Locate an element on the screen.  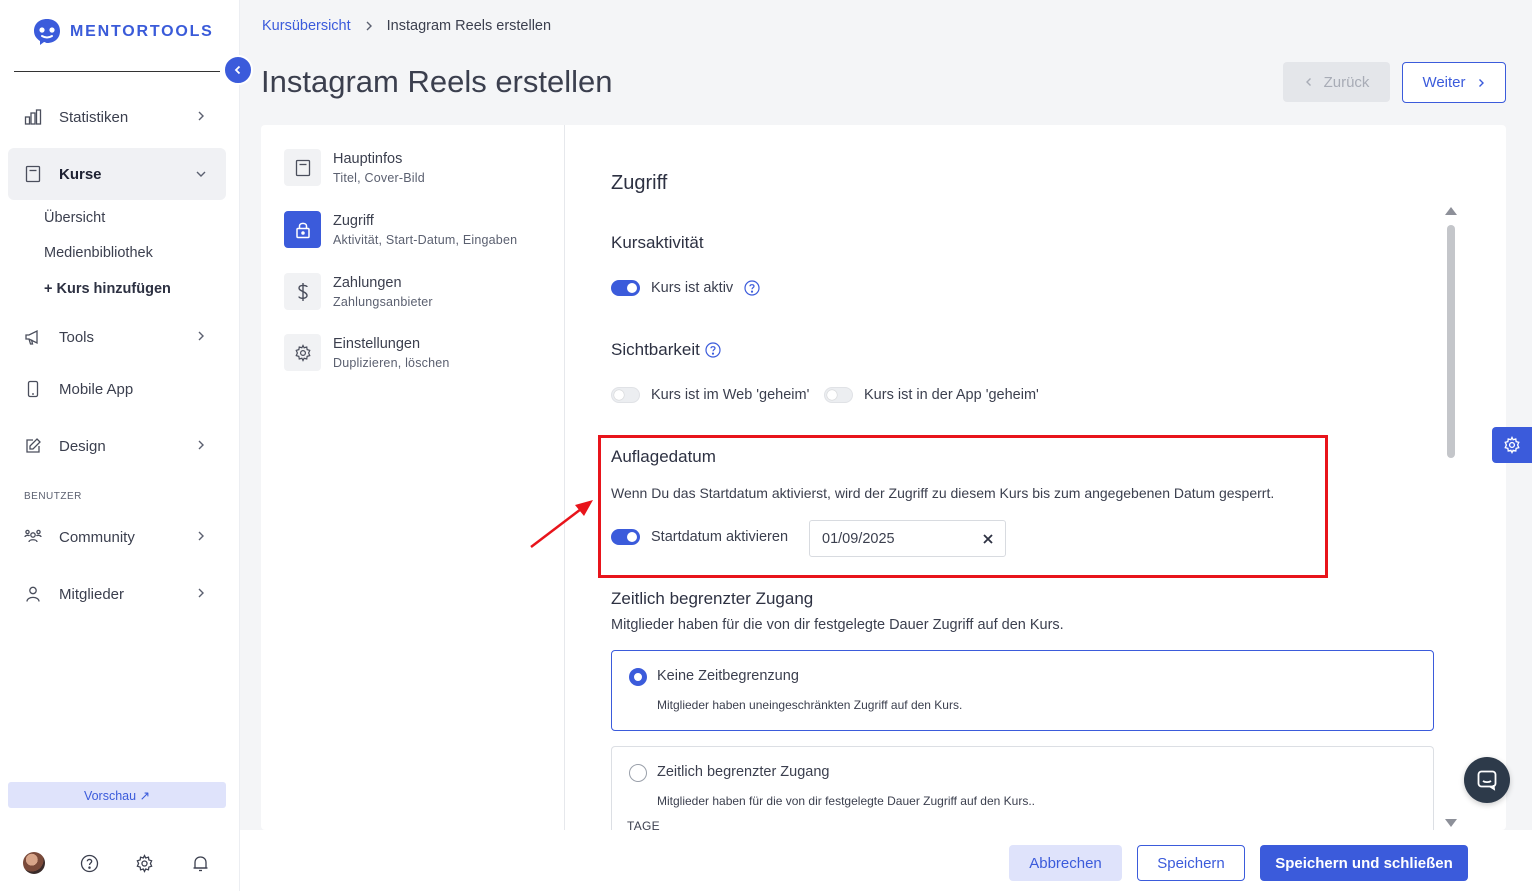
sidebar-item-design: Design is located at coordinates (117, 446).